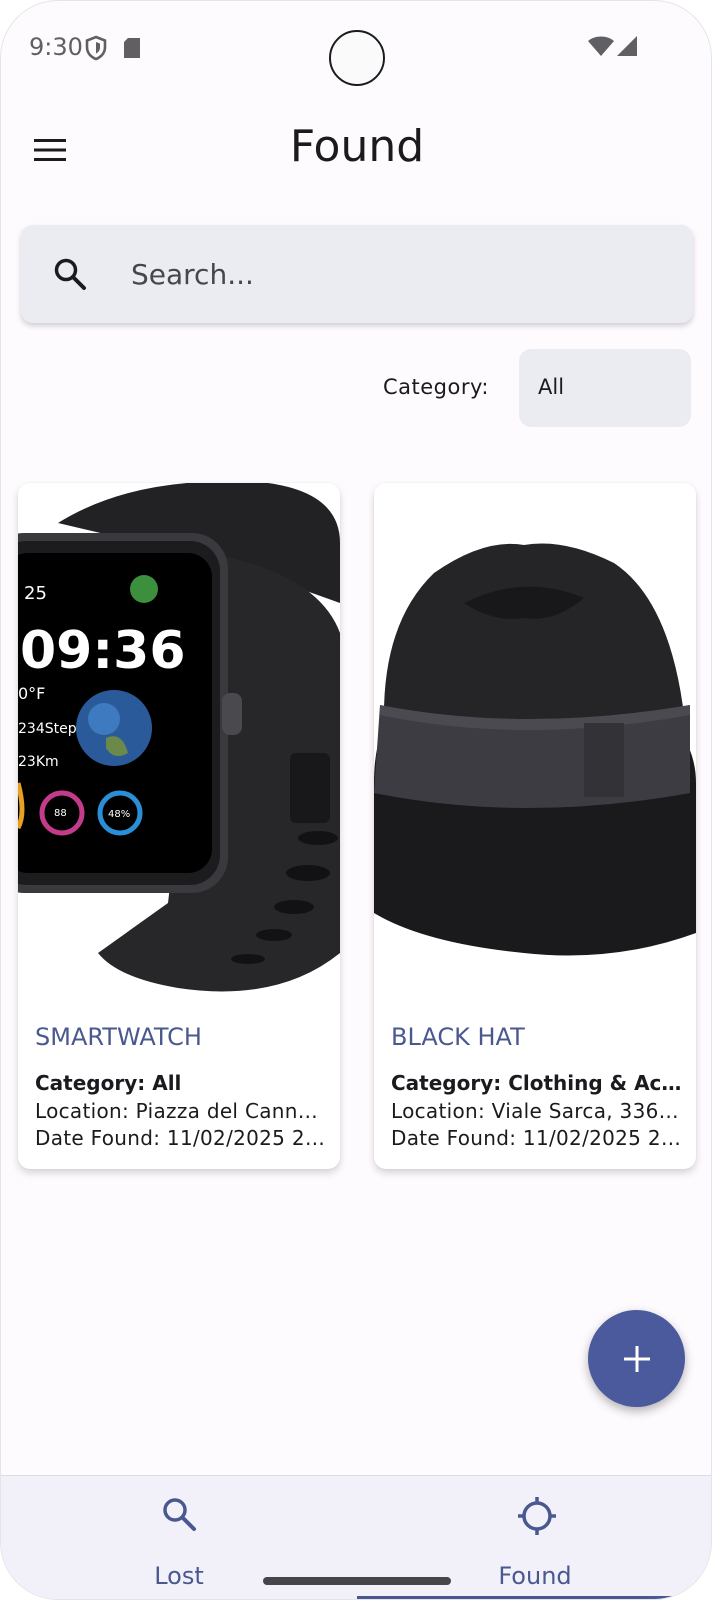 This screenshot has height=1600, width=712. Describe the element at coordinates (179, 1576) in the screenshot. I see `nav-label-lost: Lost` at that location.